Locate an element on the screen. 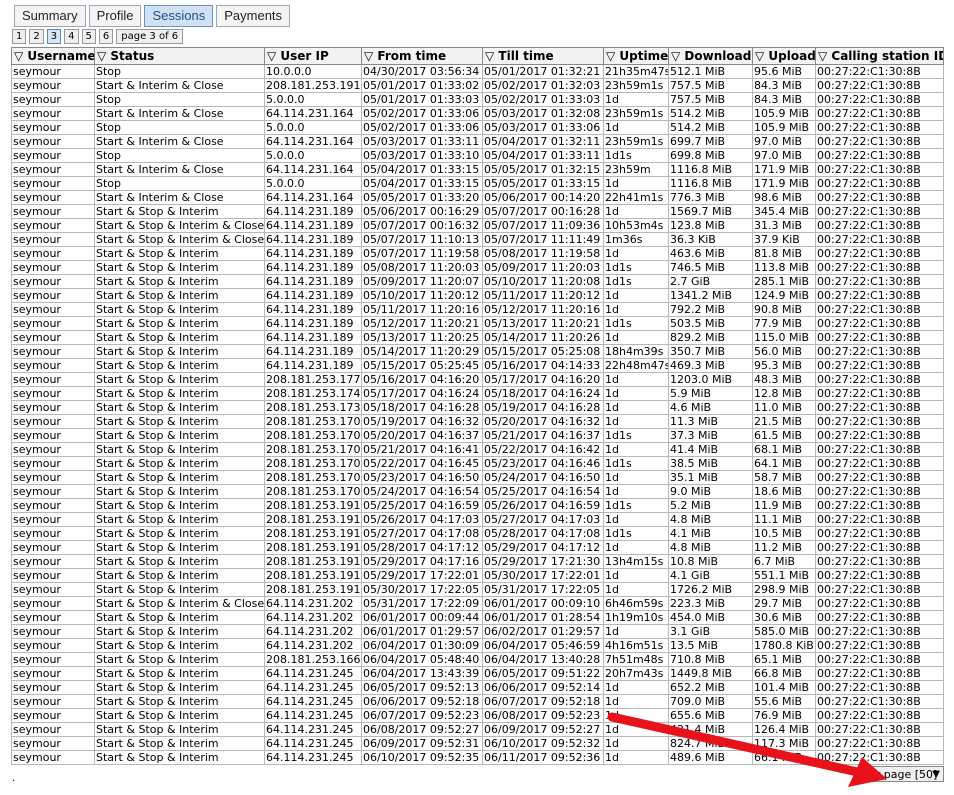 The height and width of the screenshot is (795, 954). page-button-2: 2 is located at coordinates (36, 36).